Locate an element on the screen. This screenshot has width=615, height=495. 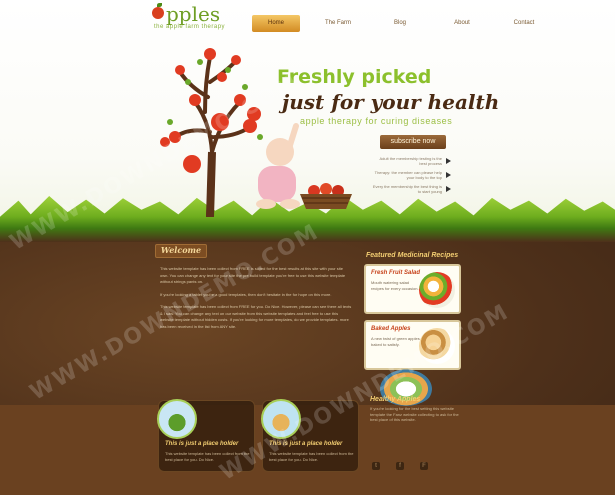
placeholder-title: This is just a place holder is located at coordinates (202, 444).